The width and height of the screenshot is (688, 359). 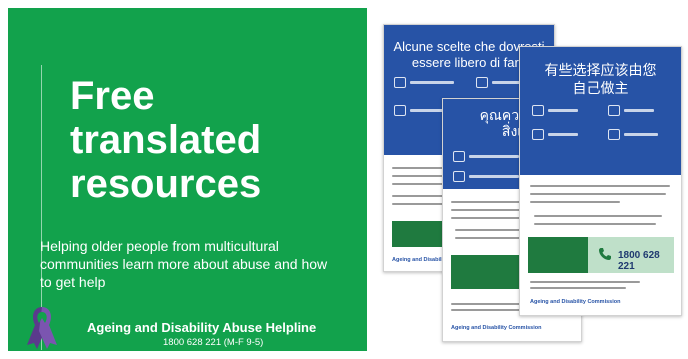 I want to click on leaflet-title-line-2: essere libero di fare, so click(x=469, y=62).